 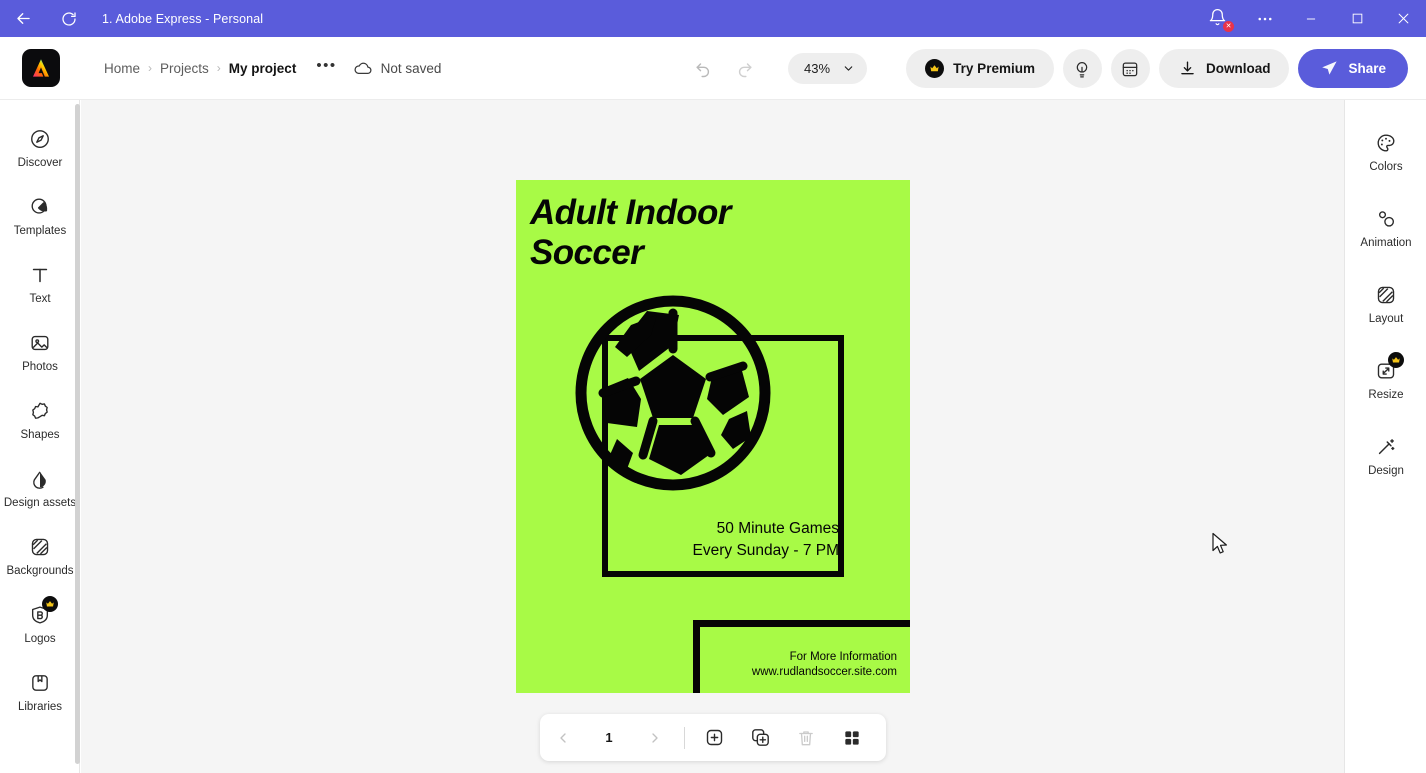 I want to click on duplicate-page-button, so click(x=760, y=737).